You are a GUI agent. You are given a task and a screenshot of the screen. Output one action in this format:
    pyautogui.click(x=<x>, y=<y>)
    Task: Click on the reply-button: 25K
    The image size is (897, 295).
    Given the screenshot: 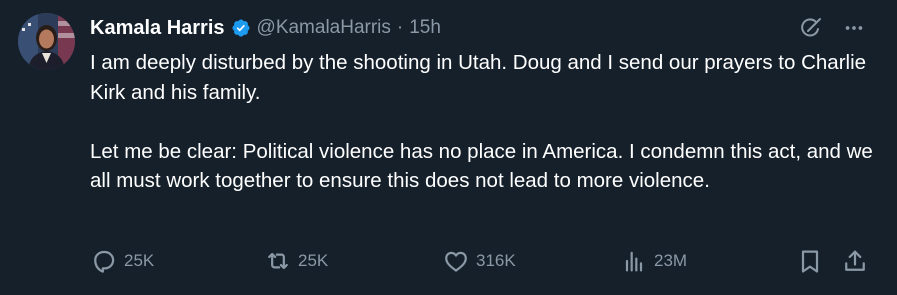 What is the action you would take?
    pyautogui.click(x=122, y=261)
    